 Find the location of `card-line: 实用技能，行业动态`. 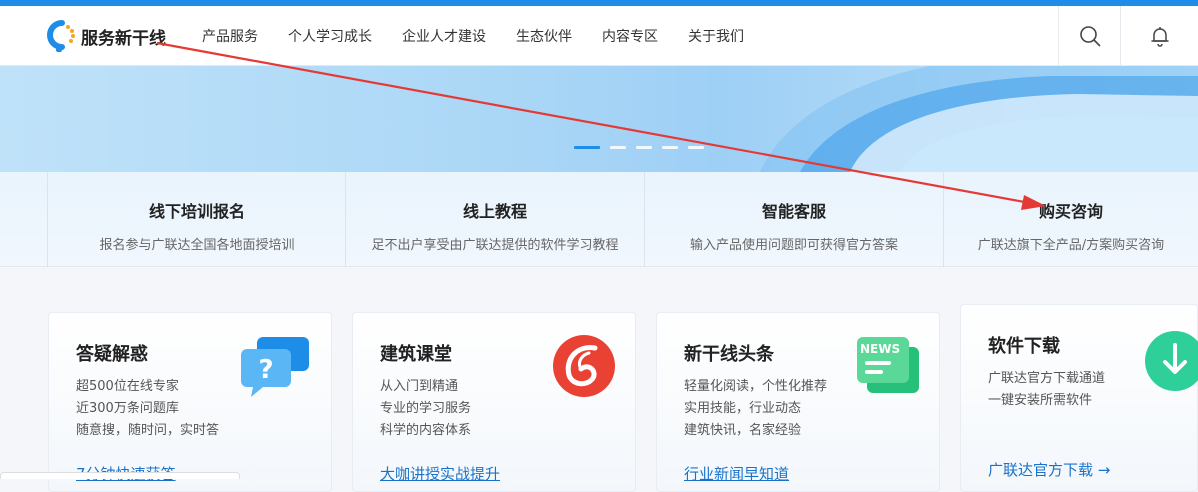

card-line: 实用技能，行业动态 is located at coordinates (743, 408).